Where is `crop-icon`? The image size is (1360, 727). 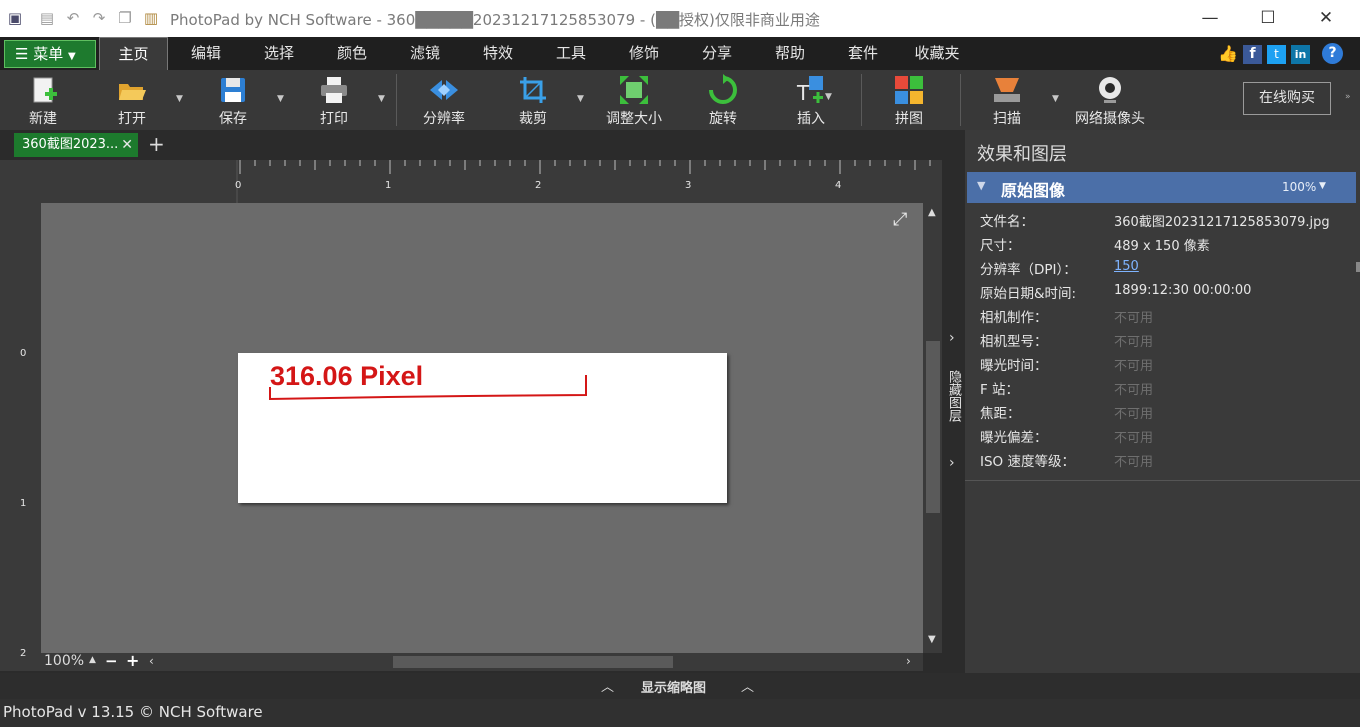
crop-icon is located at coordinates (533, 90).